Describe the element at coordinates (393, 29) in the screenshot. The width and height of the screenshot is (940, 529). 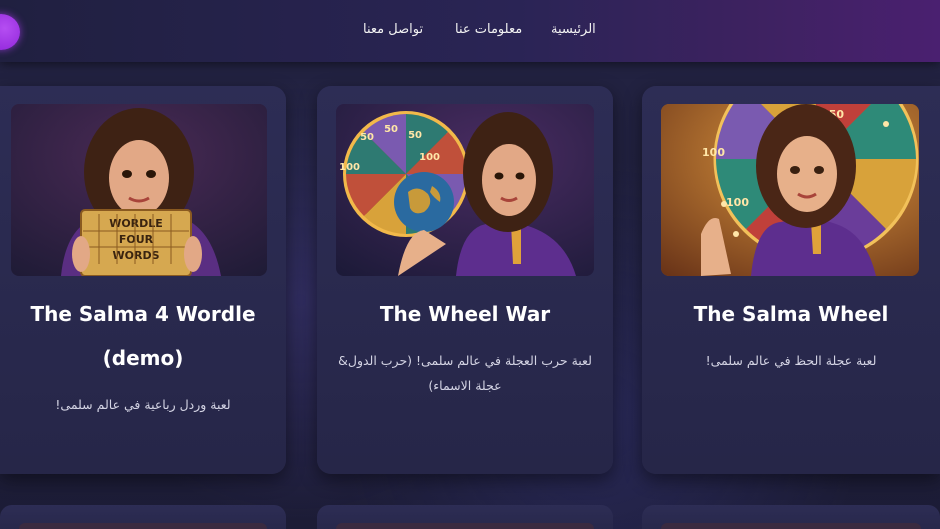
I see `nav-contact-link: تواصل معنا` at that location.